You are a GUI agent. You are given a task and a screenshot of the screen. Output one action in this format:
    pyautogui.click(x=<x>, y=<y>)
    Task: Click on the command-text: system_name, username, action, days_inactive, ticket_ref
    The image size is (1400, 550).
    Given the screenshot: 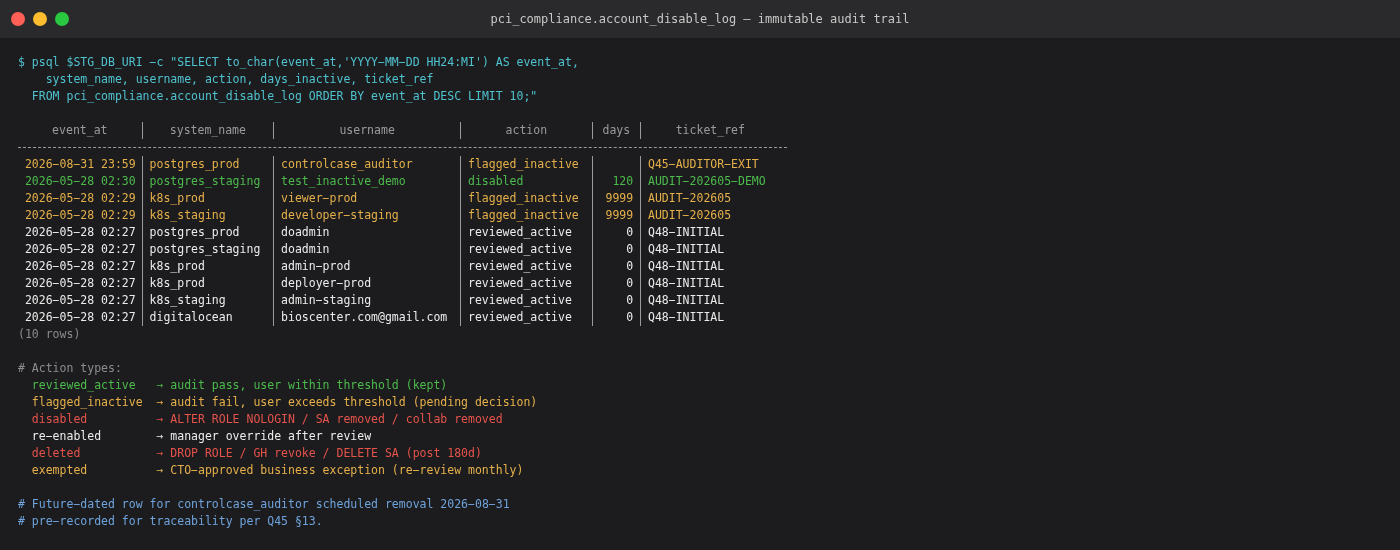 What is the action you would take?
    pyautogui.click(x=239, y=79)
    